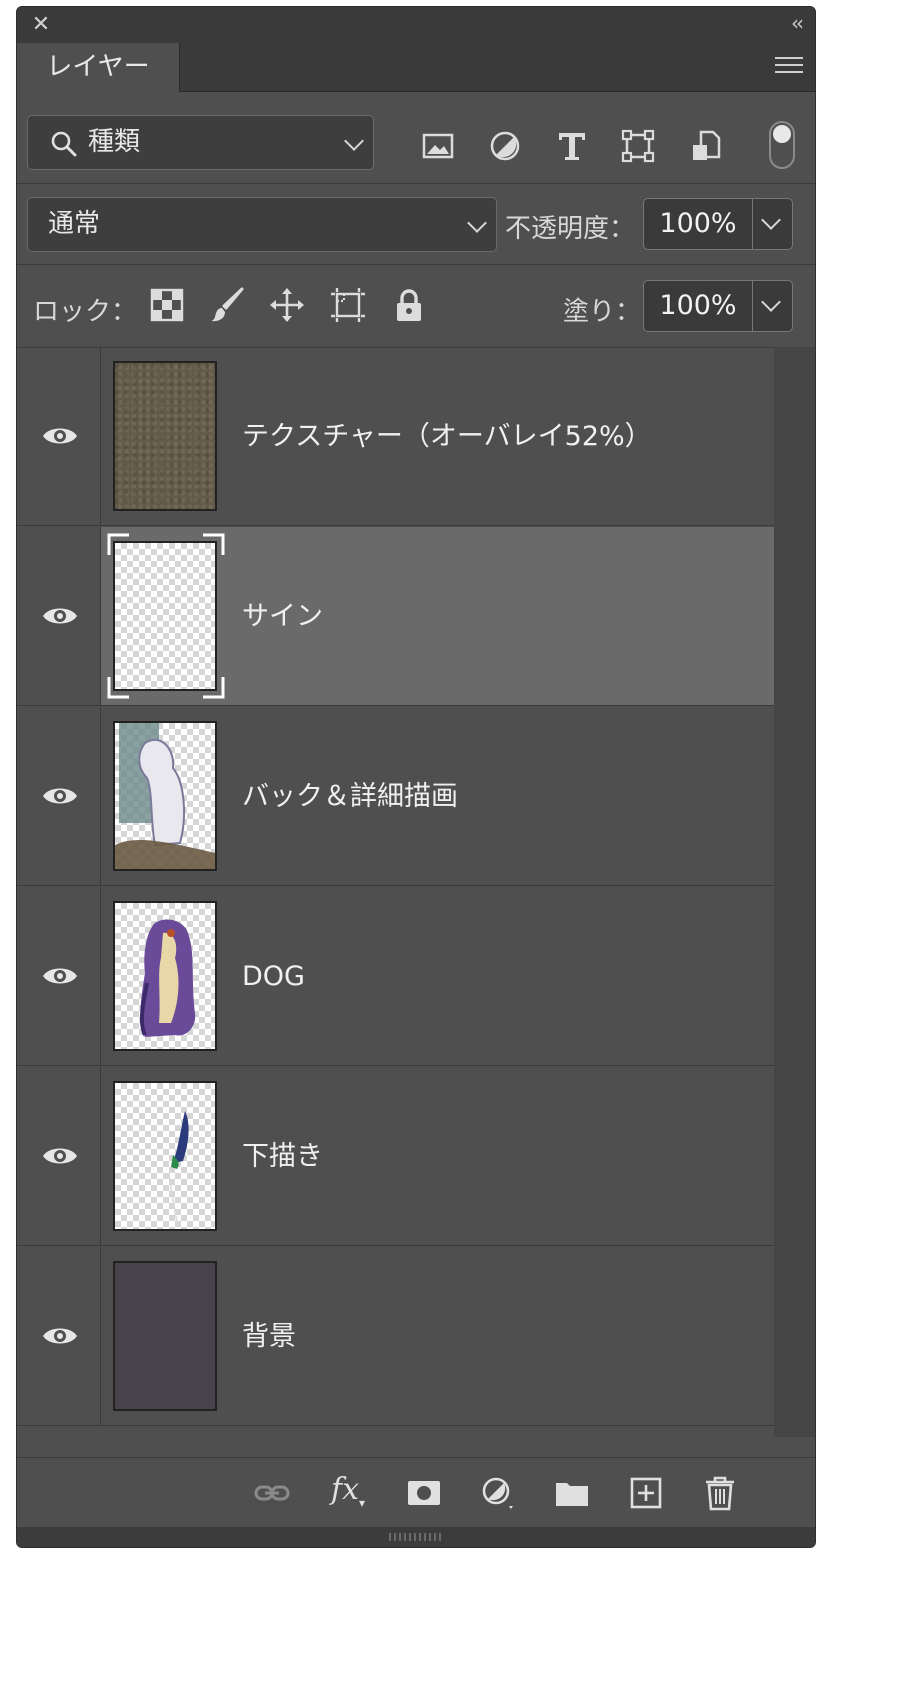  I want to click on layer-name: バック＆詳細描画, so click(350, 796).